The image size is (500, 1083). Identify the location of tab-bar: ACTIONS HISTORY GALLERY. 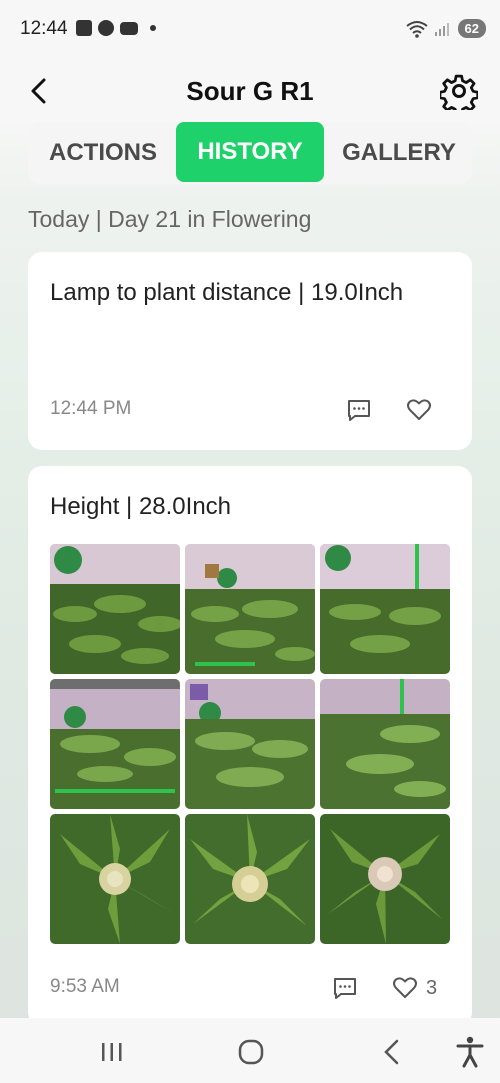
(250, 153).